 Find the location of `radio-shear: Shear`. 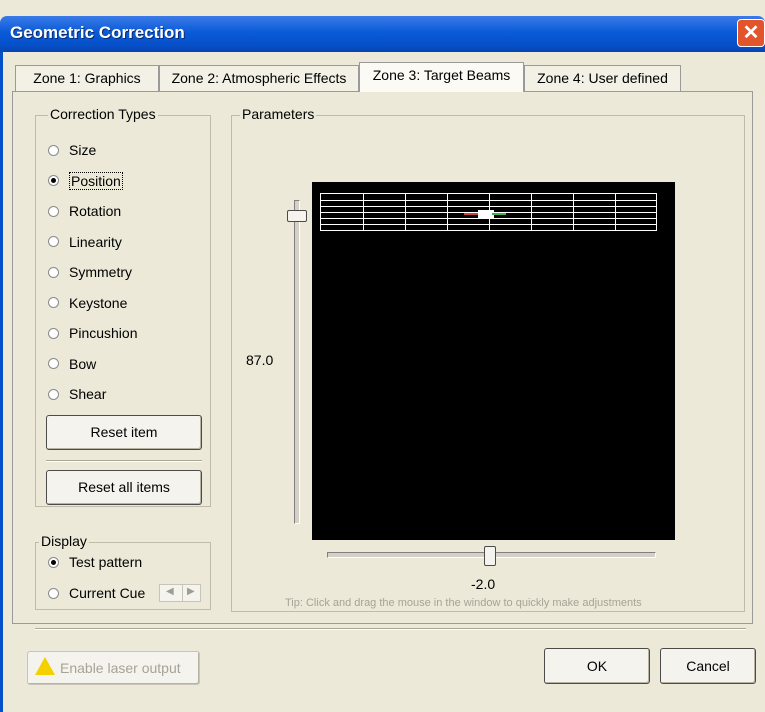

radio-shear: Shear is located at coordinates (77, 394).